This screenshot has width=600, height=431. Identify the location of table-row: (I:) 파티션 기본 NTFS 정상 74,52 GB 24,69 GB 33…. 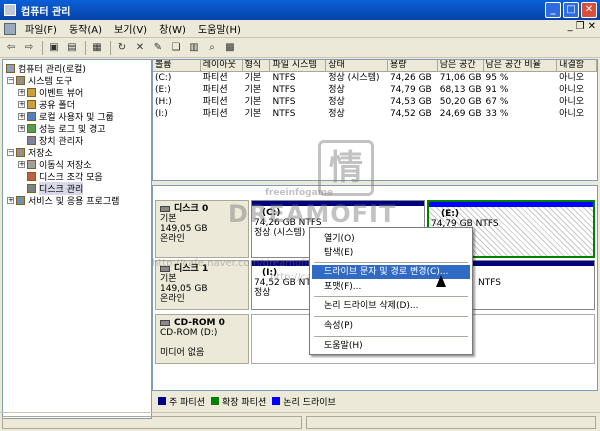
(375, 114).